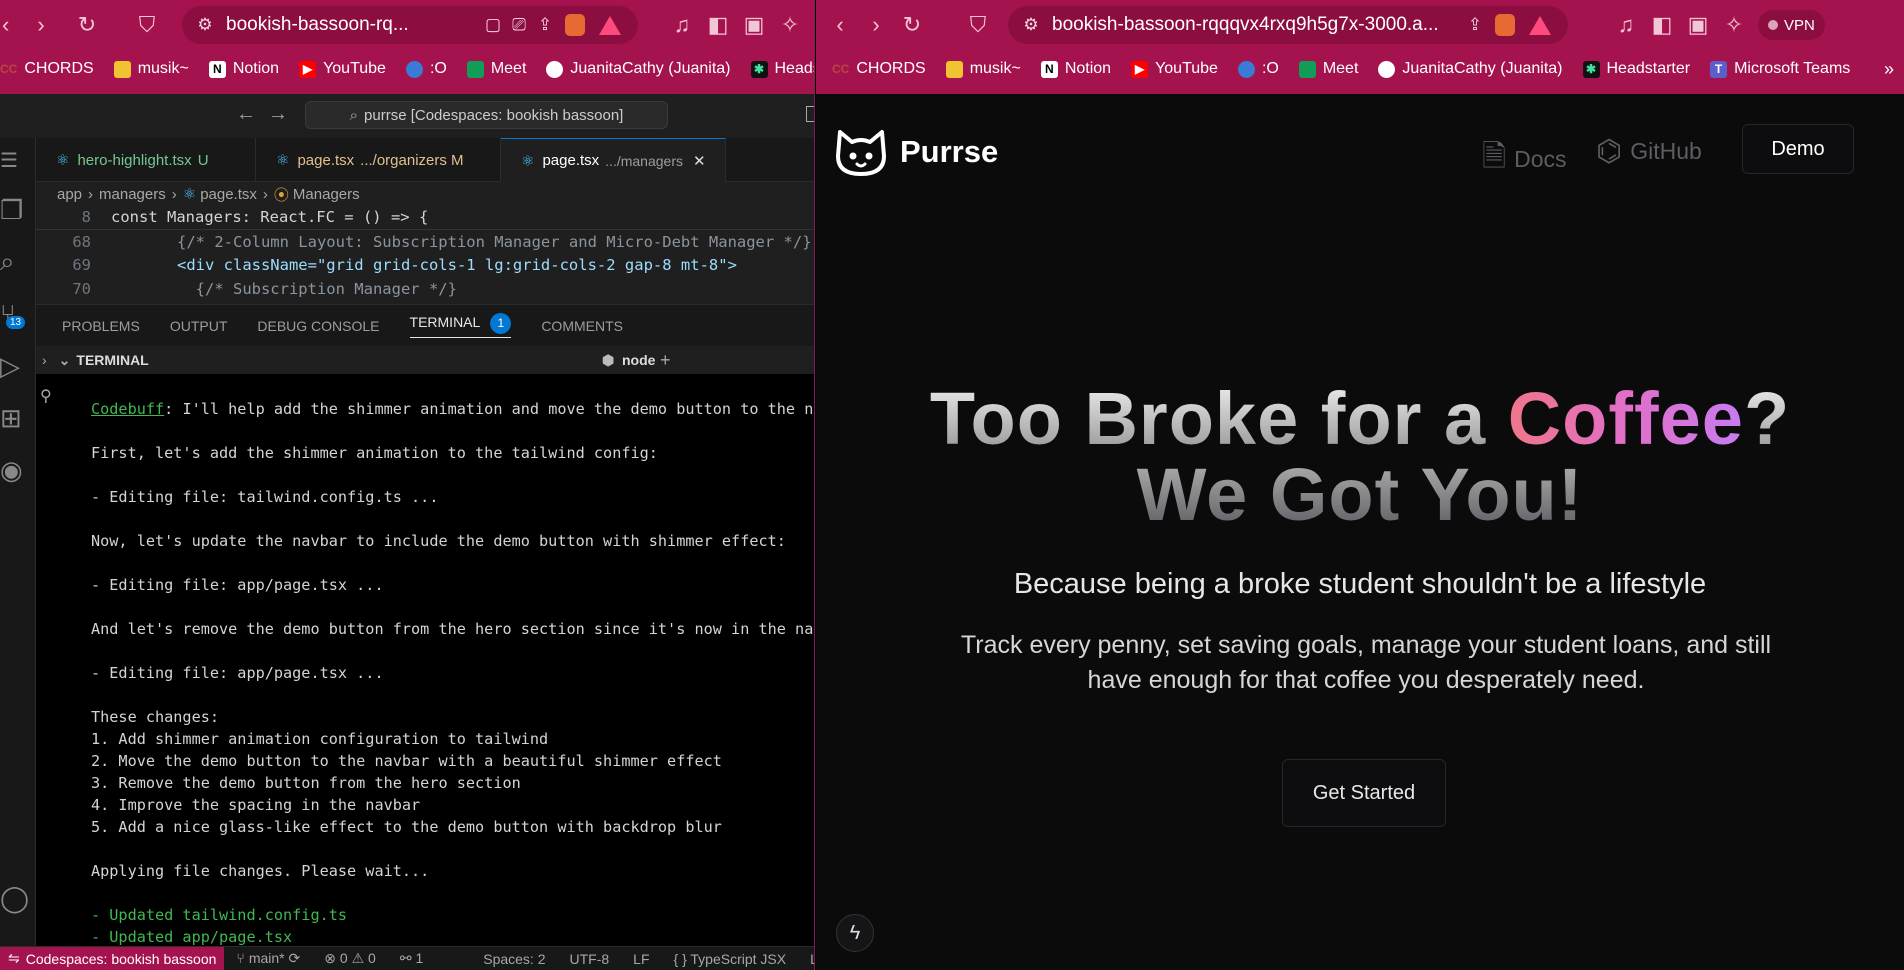  Describe the element at coordinates (1364, 793) in the screenshot. I see `get-started-button: Get Started` at that location.